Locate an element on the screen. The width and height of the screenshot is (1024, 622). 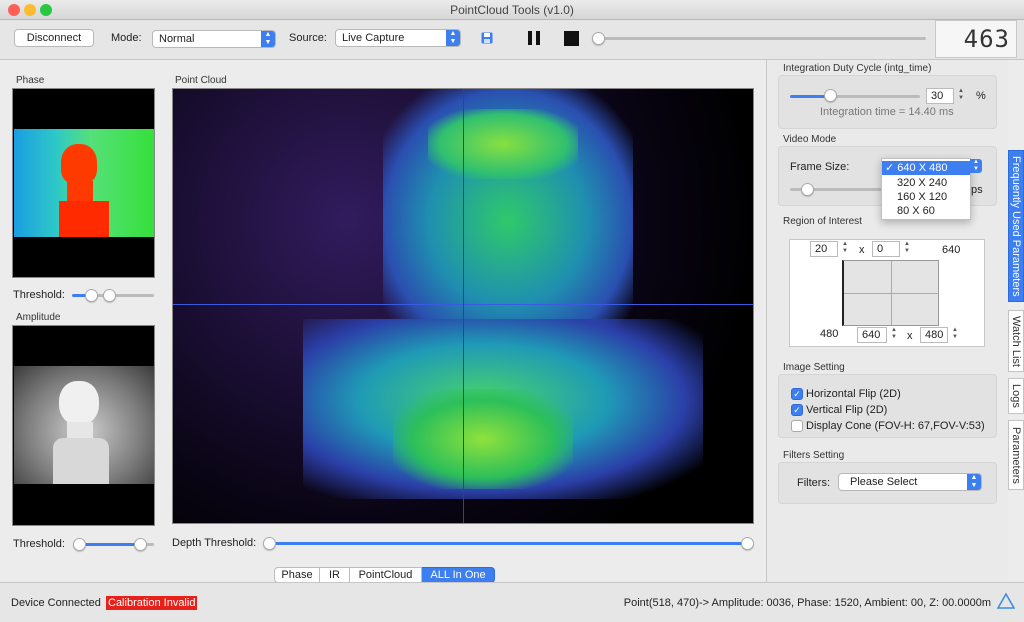
stop-icon is located at coordinates (571, 38).